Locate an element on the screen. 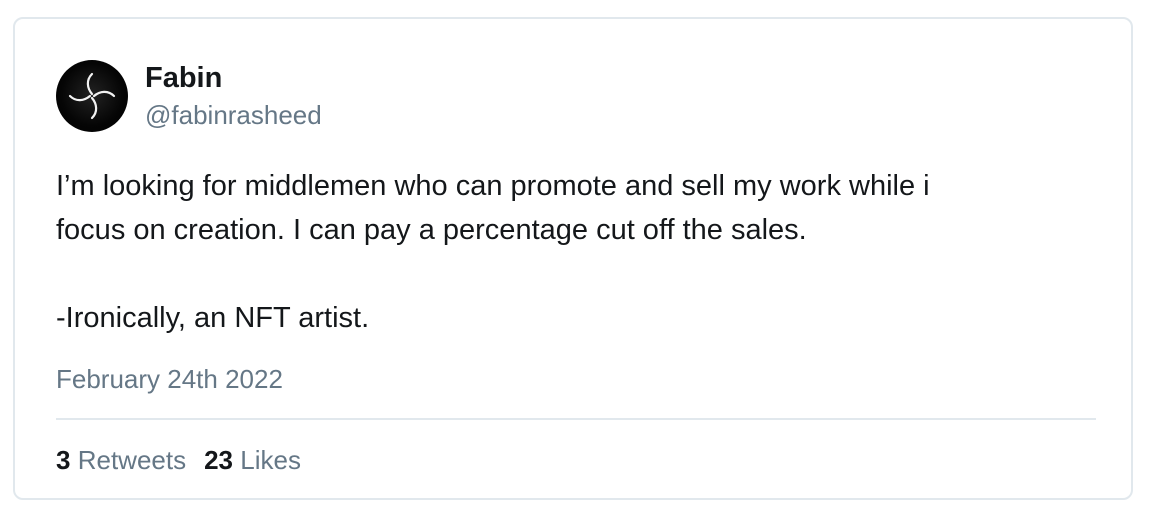  tweet-stats: 3 Retweets 23 Likes is located at coordinates (178, 460).